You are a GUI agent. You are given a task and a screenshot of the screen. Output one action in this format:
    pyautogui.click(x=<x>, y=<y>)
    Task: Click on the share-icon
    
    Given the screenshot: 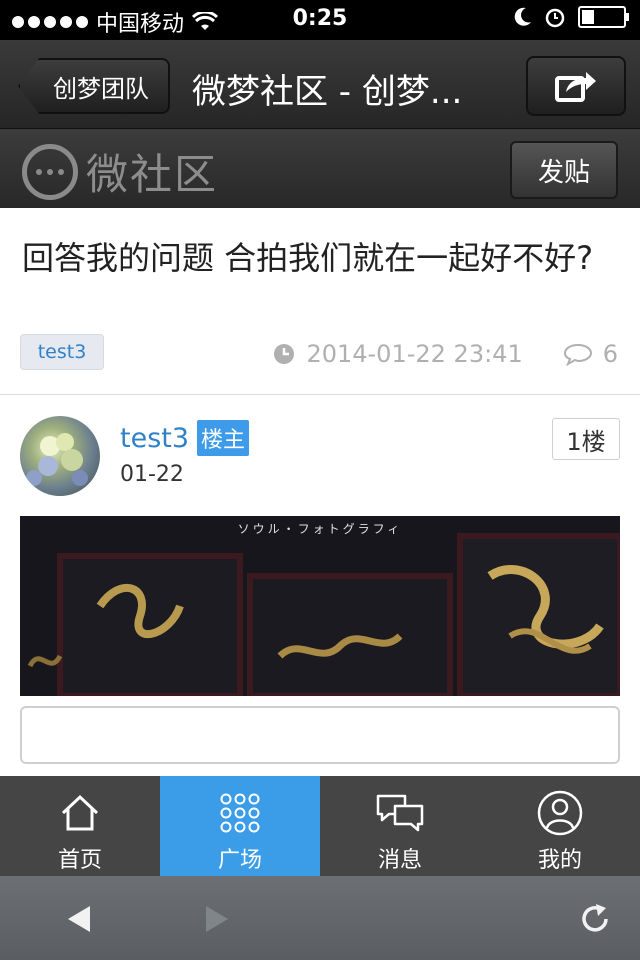 What is the action you would take?
    pyautogui.click(x=575, y=87)
    